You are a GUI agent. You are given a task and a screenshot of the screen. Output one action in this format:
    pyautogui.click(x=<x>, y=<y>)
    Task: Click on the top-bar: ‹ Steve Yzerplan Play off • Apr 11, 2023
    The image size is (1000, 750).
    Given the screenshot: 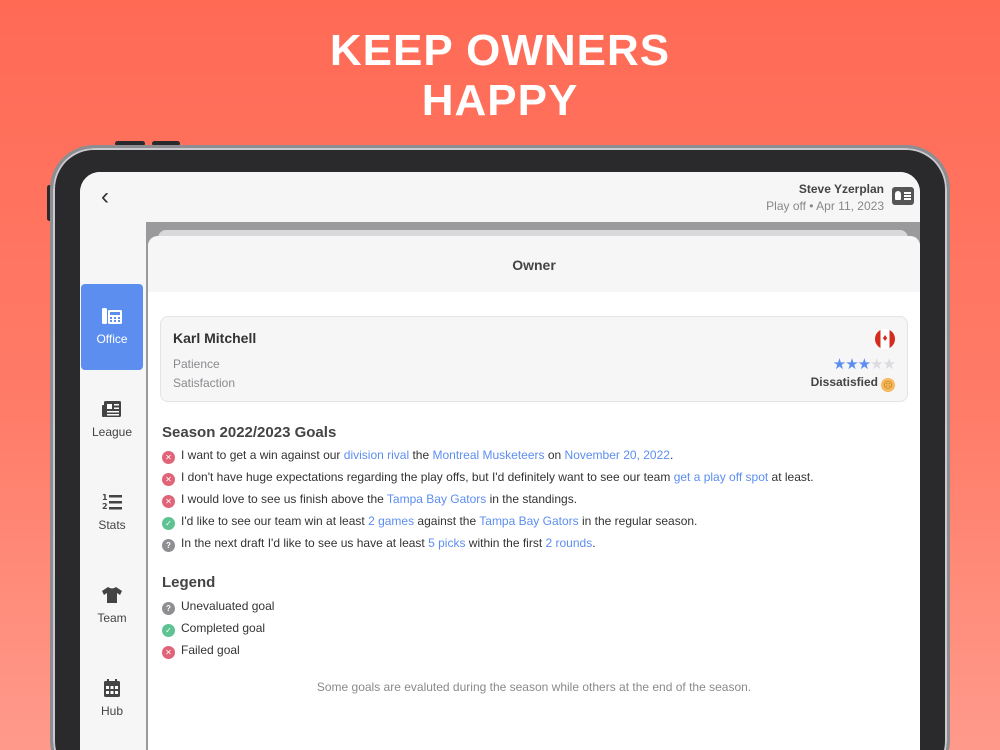 What is the action you would take?
    pyautogui.click(x=500, y=197)
    